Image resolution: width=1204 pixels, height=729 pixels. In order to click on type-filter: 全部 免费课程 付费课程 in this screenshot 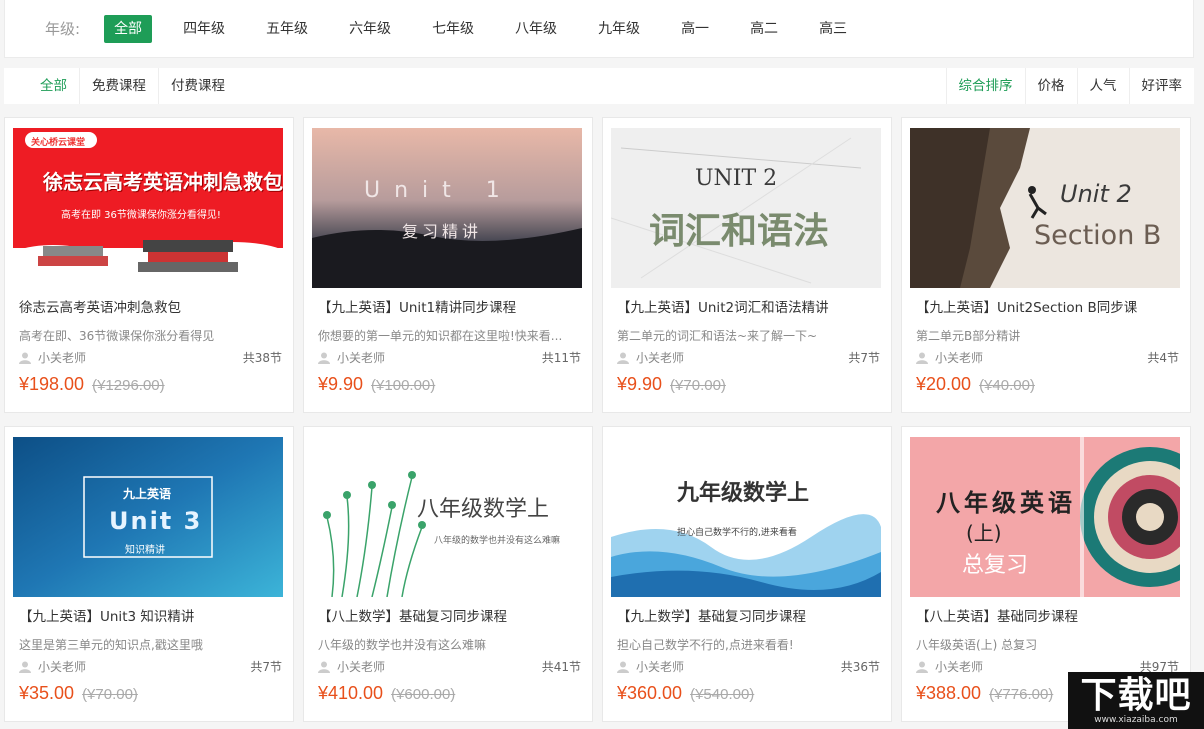, I will do `click(120, 86)`.